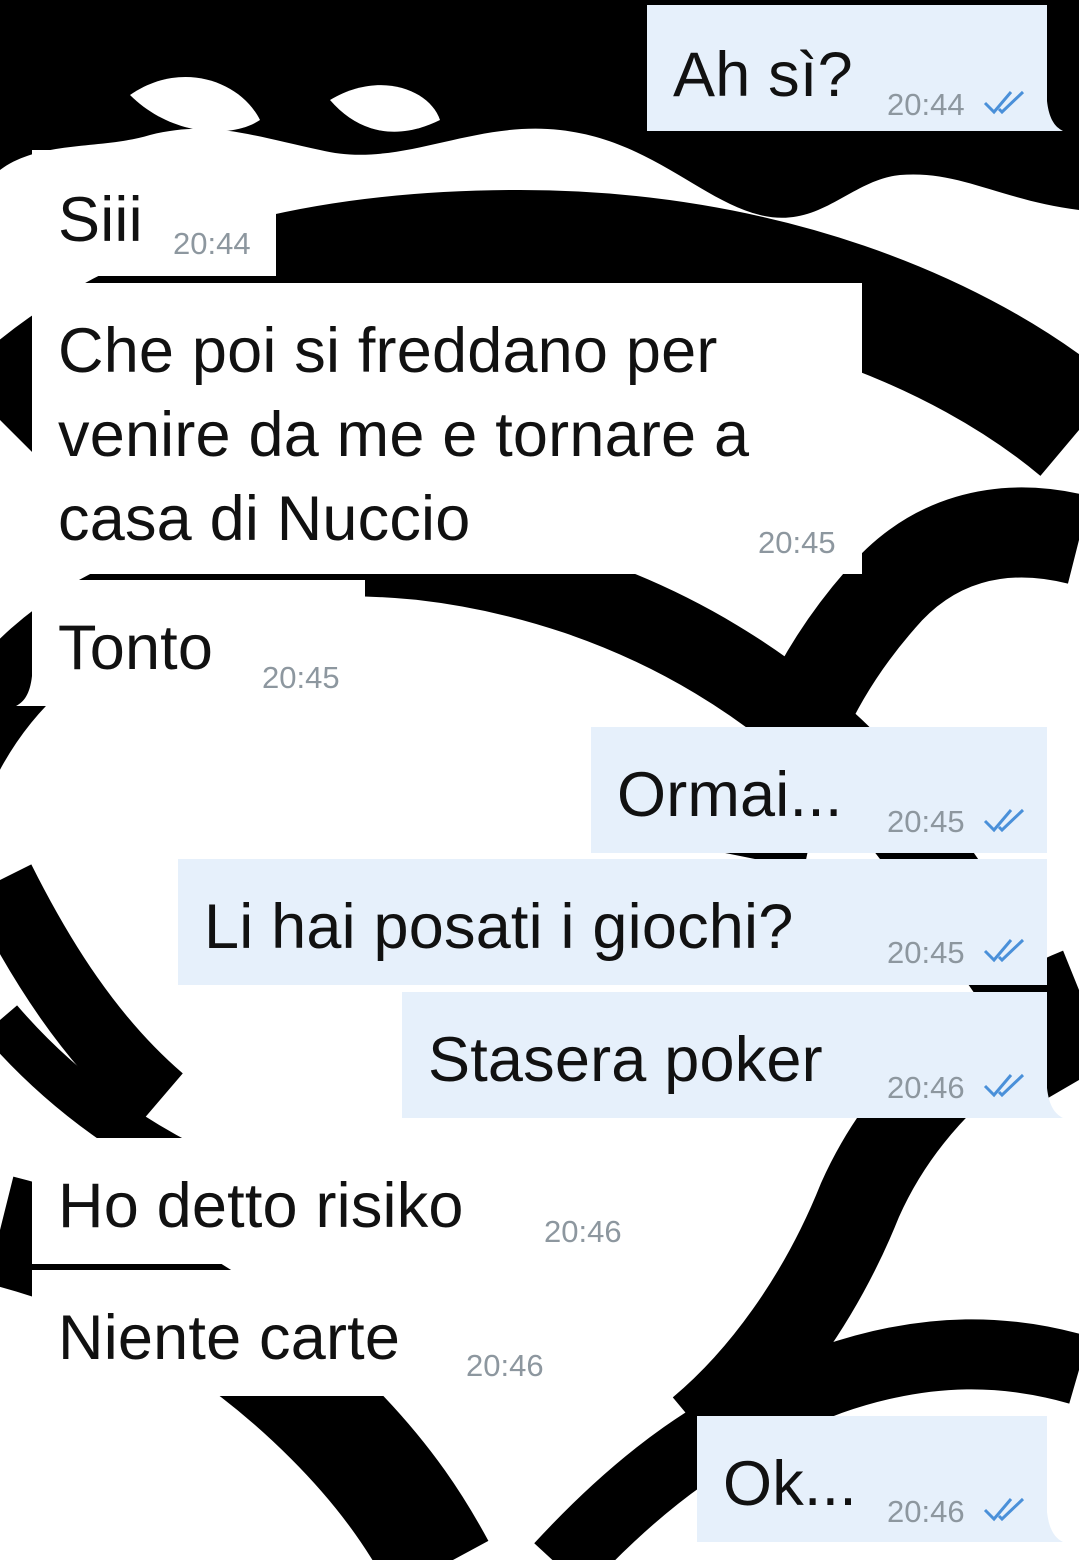 This screenshot has width=1079, height=1567. What do you see at coordinates (261, 1206) in the screenshot?
I see `message-text: Ho detto risiko` at bounding box center [261, 1206].